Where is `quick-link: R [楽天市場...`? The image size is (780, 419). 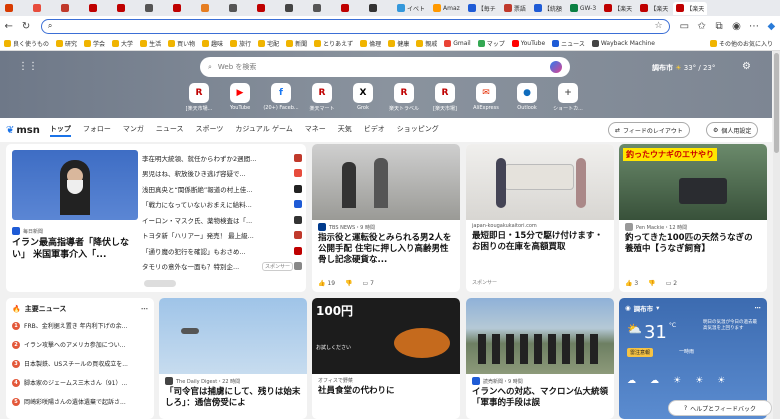
quick-link: R [楽天市場... is located at coordinates (199, 97).